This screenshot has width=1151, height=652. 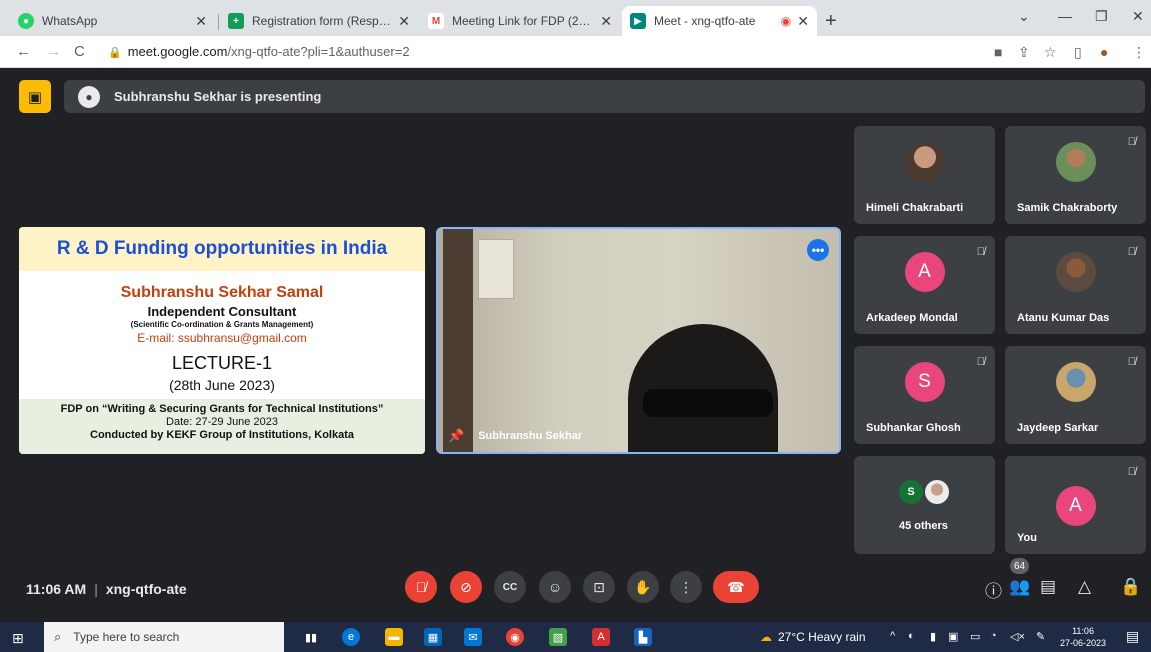 What do you see at coordinates (236, 21) in the screenshot?
I see `sheets-icon: +` at bounding box center [236, 21].